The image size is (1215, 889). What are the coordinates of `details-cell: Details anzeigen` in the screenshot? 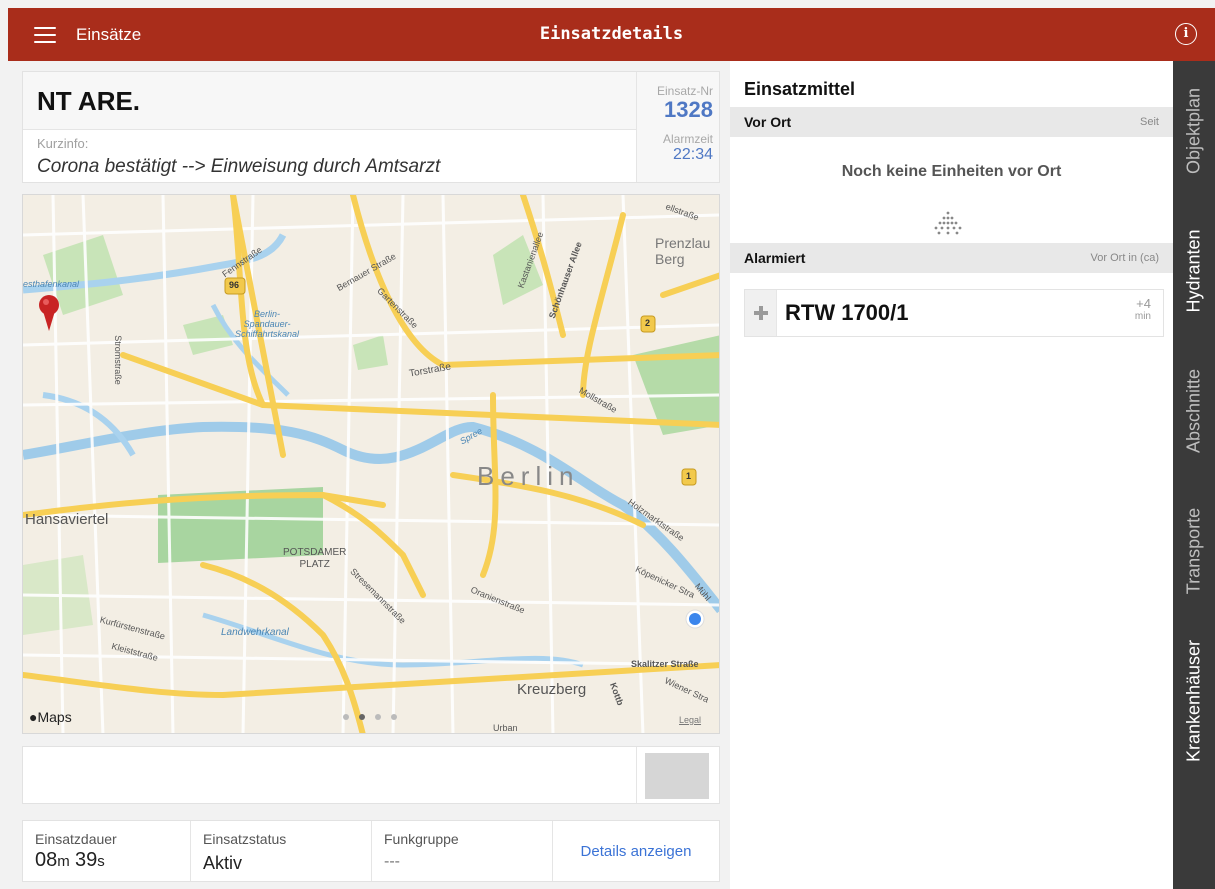 It's located at (636, 851).